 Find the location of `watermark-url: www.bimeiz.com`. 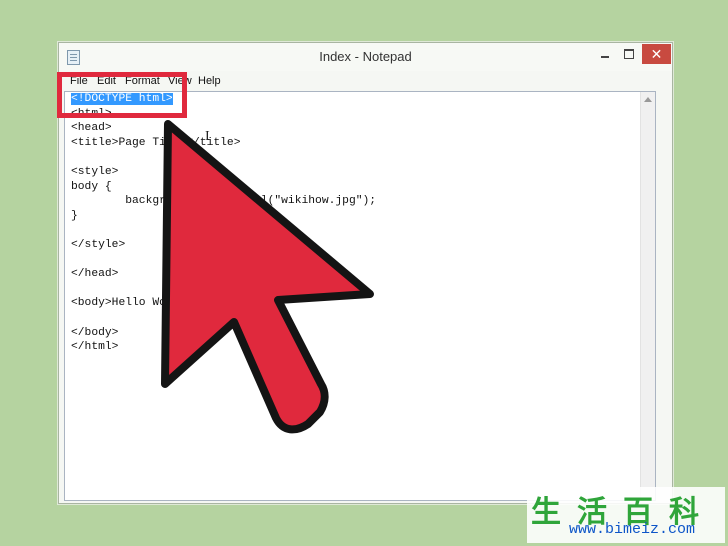

watermark-url: www.bimeiz.com is located at coordinates (632, 529).